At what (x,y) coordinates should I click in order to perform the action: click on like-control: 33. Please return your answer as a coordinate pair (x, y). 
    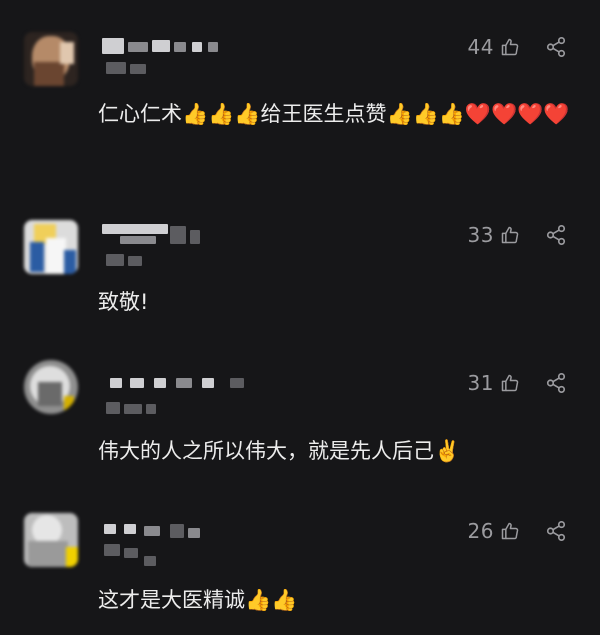
    Looking at the image, I should click on (480, 235).